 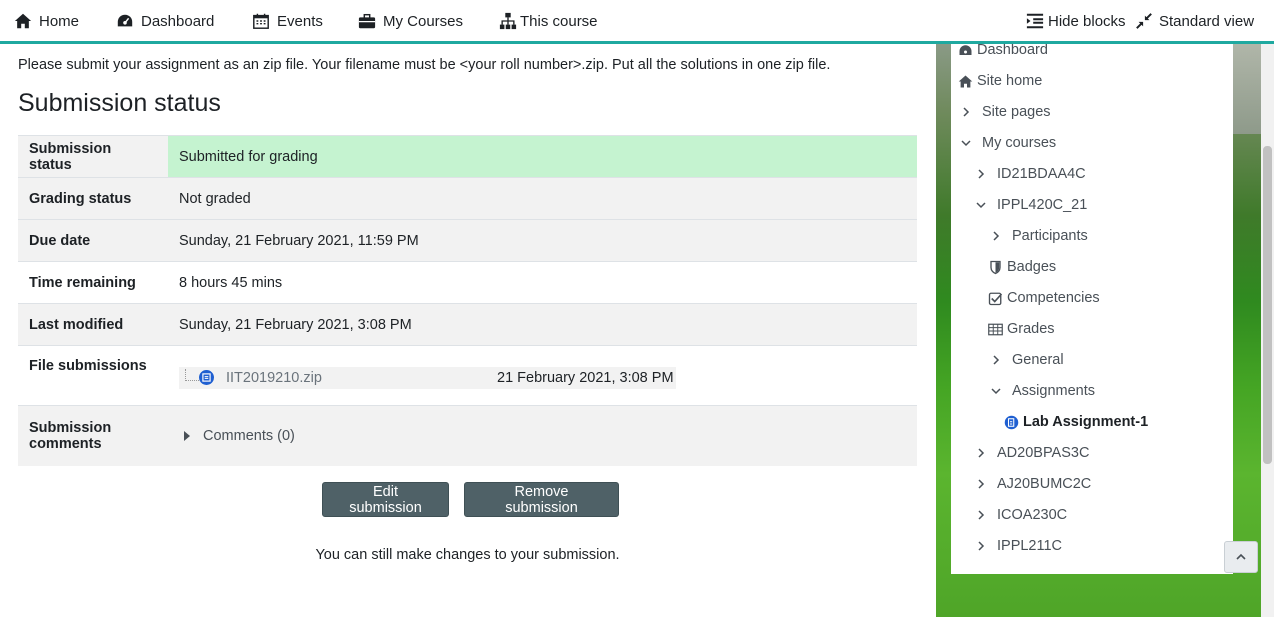 I want to click on file-link: IIT2019210.zip, so click(x=274, y=378).